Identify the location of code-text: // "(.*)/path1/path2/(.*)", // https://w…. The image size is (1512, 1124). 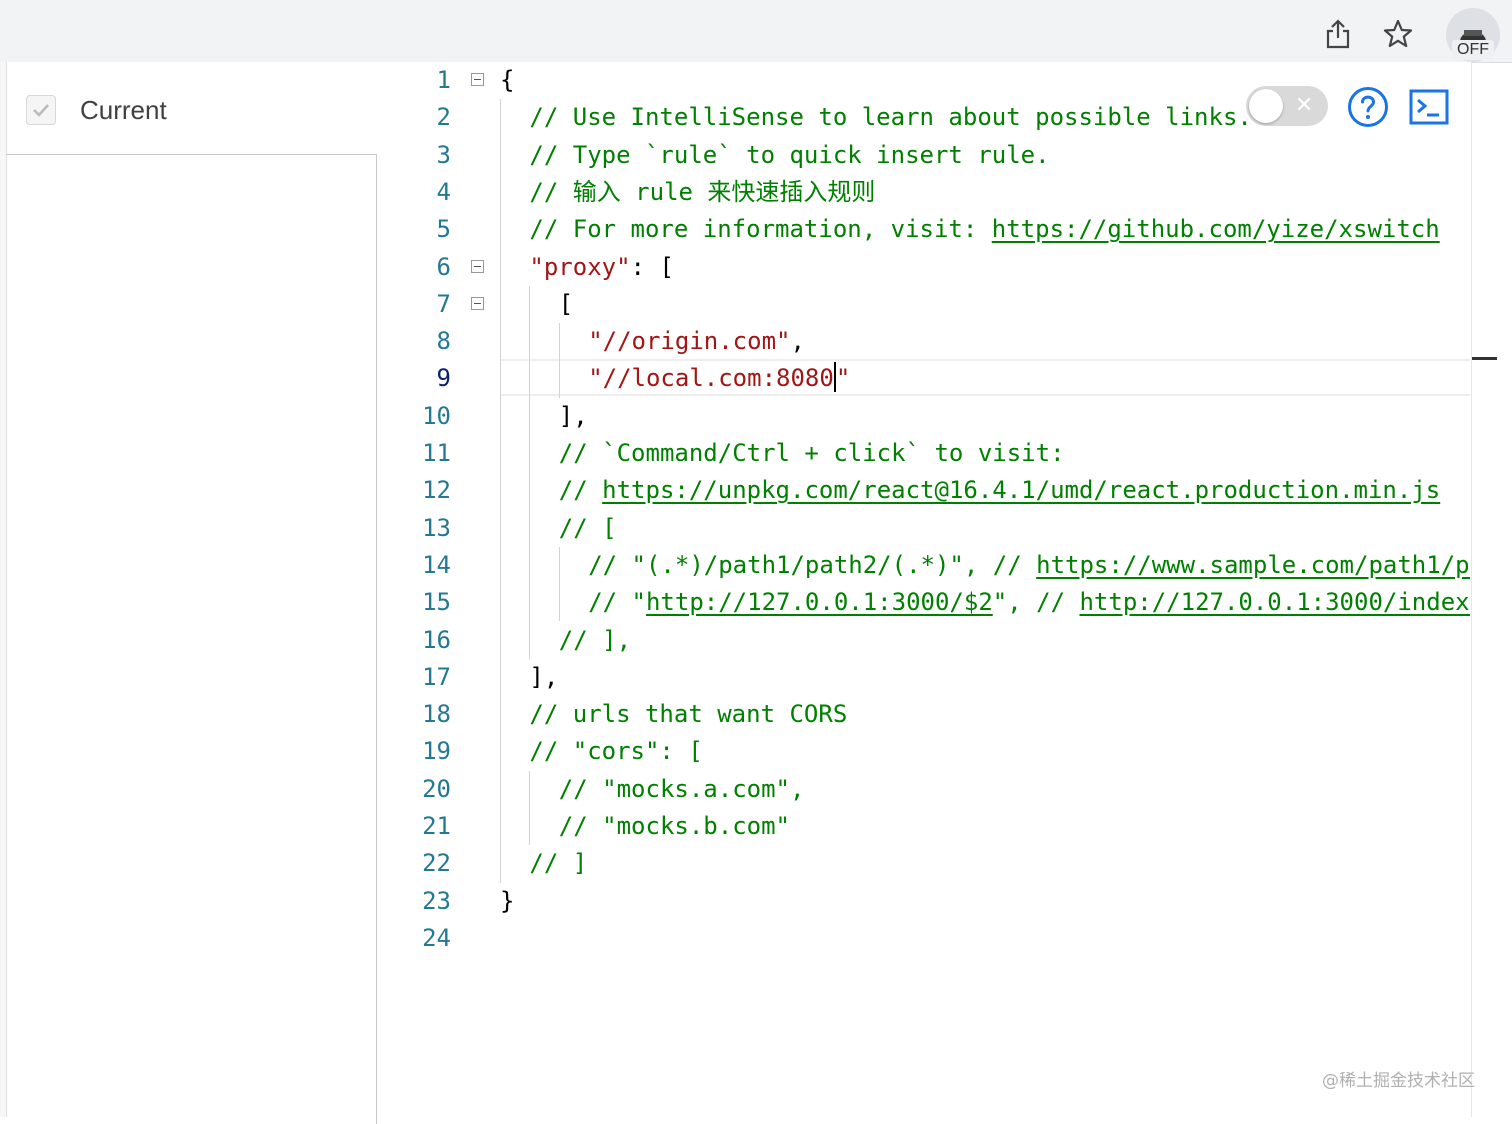
(1029, 565).